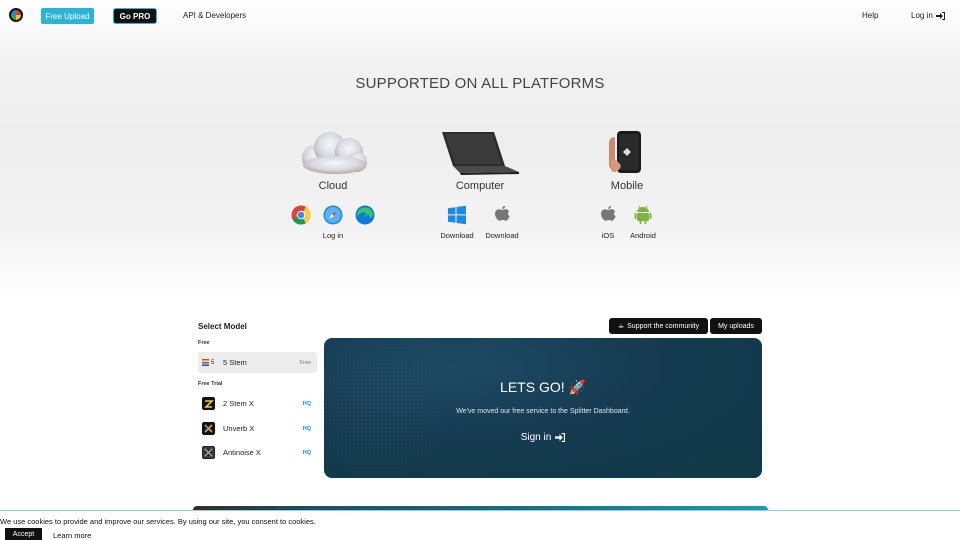  What do you see at coordinates (209, 362) in the screenshot?
I see `five-stem-icon: 5` at bounding box center [209, 362].